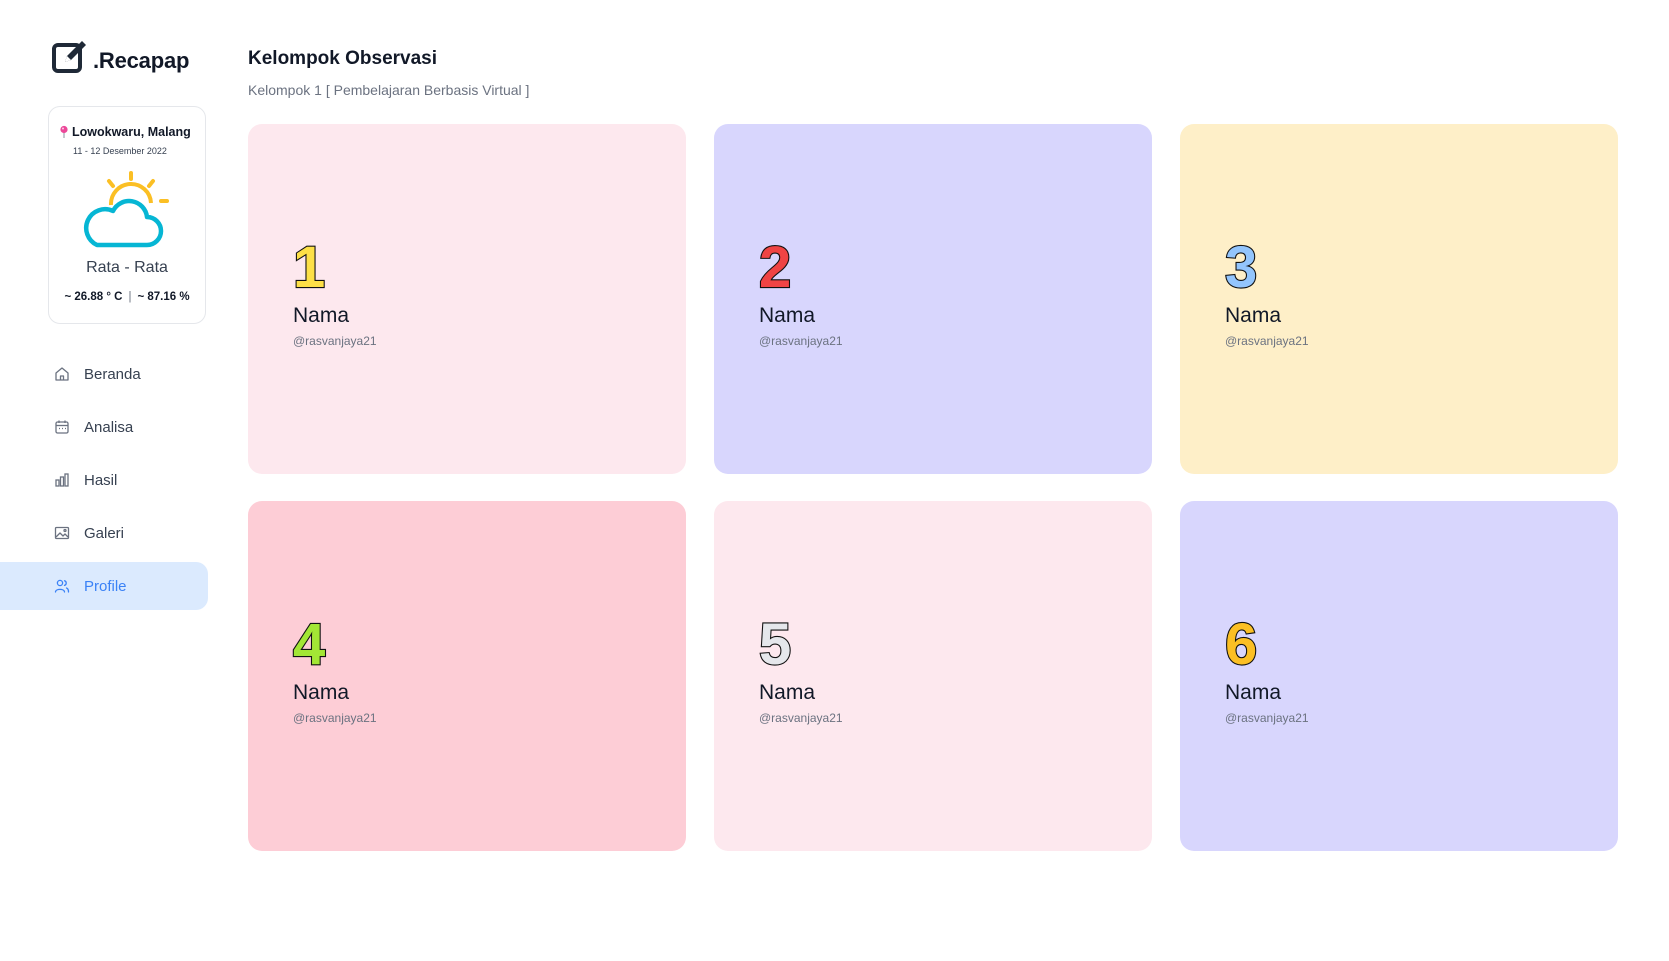  I want to click on sidebar-nav: Beranda Analisa Hasil Galeri Profile, so click(104, 482).